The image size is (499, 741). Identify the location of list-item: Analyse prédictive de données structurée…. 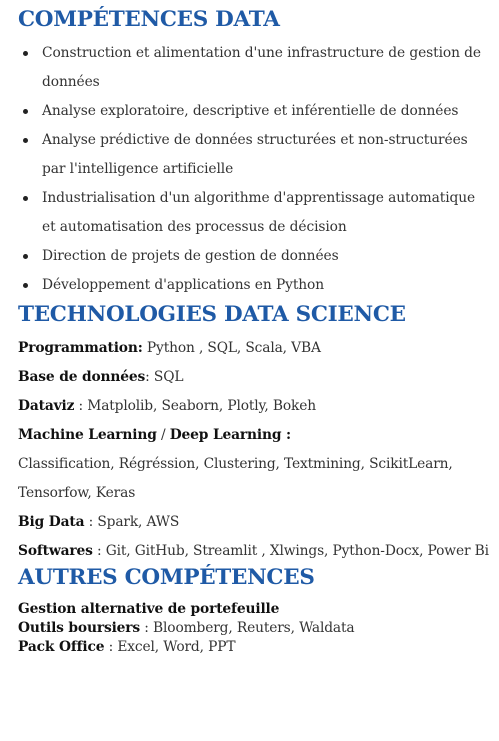
(253, 155).